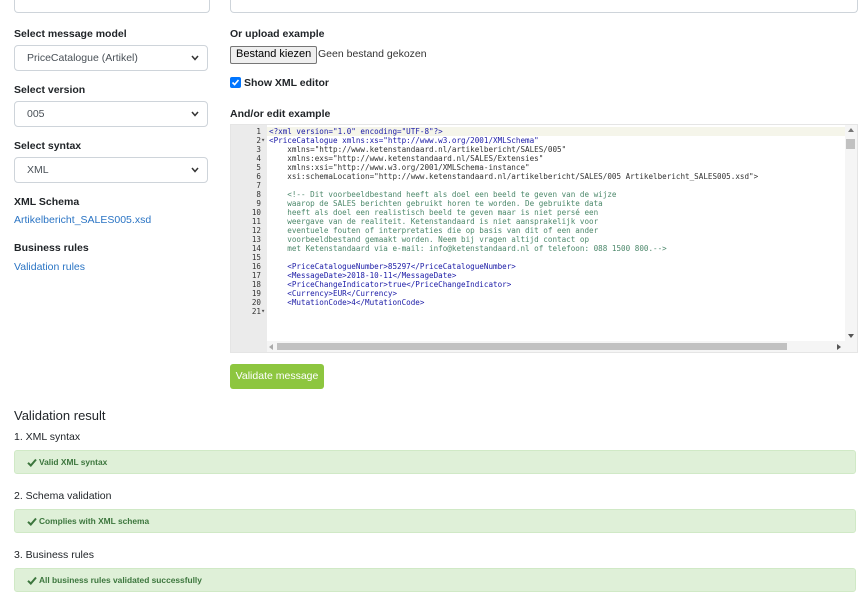 The image size is (868, 605). Describe the element at coordinates (333, 293) in the screenshot. I see `code-text: <Currency>EUR</Currency>` at that location.